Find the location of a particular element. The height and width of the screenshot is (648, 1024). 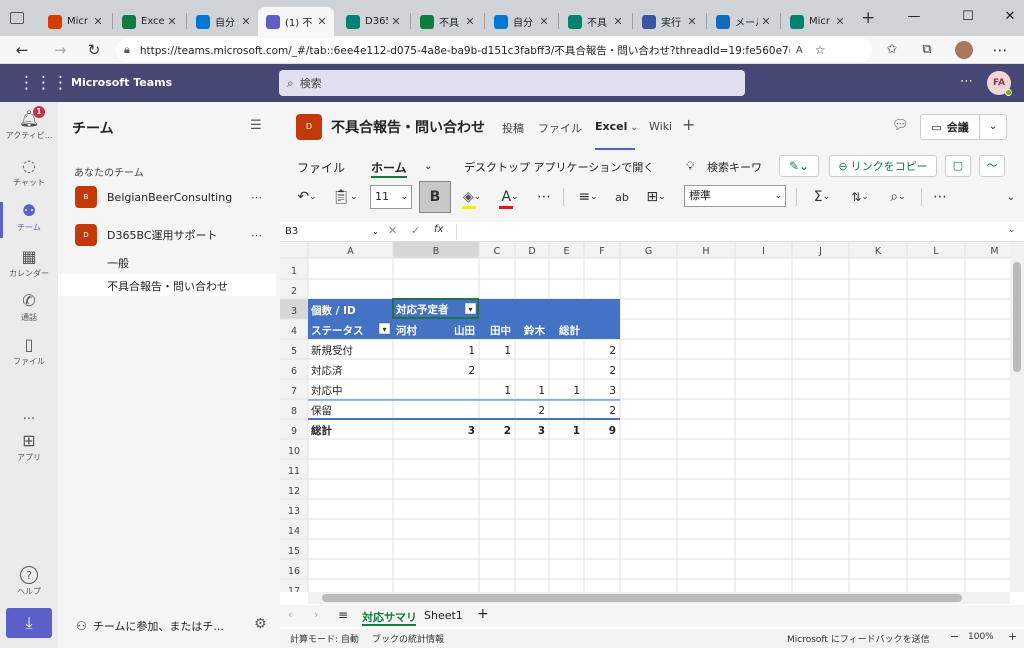

ribbon-search: 検索キーワ is located at coordinates (734, 167).